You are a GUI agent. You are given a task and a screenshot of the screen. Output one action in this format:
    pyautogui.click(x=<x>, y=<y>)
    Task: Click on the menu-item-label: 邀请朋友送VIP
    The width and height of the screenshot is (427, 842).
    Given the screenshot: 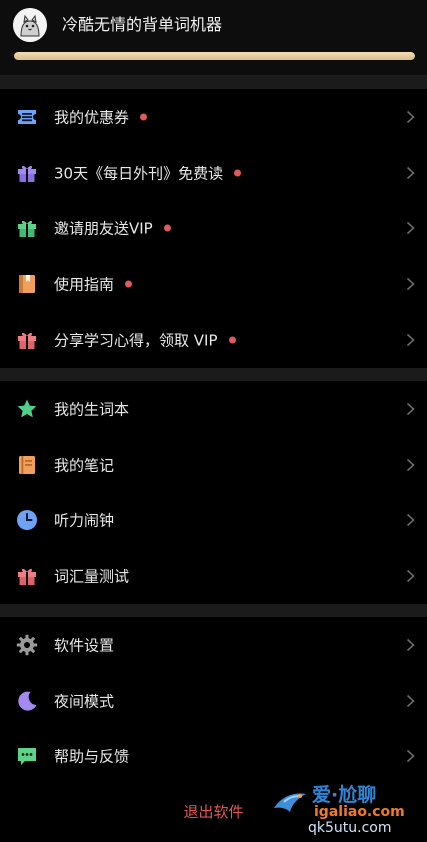 What is the action you would take?
    pyautogui.click(x=103, y=228)
    